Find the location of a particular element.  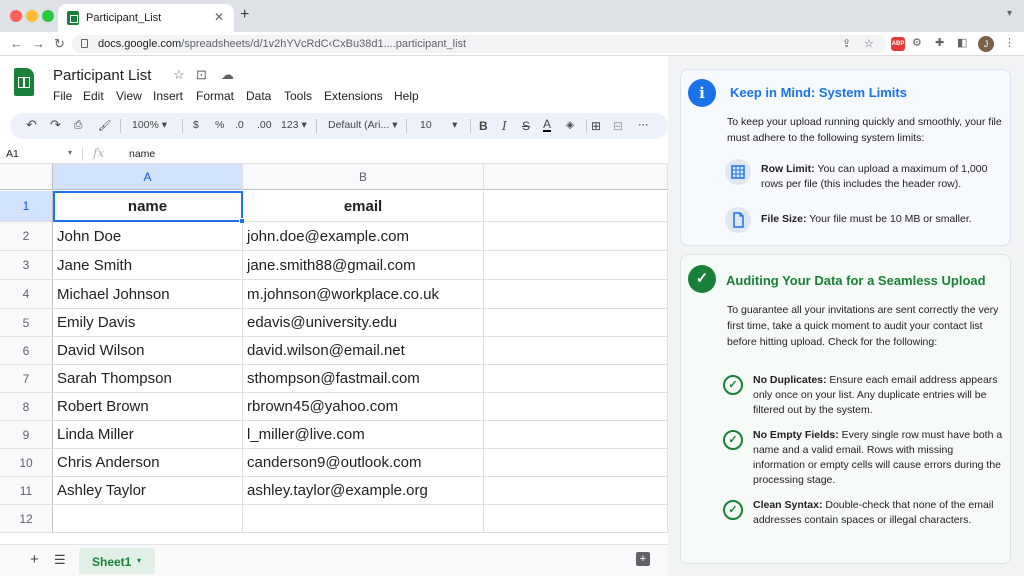

cell-email is located at coordinates (363, 519).